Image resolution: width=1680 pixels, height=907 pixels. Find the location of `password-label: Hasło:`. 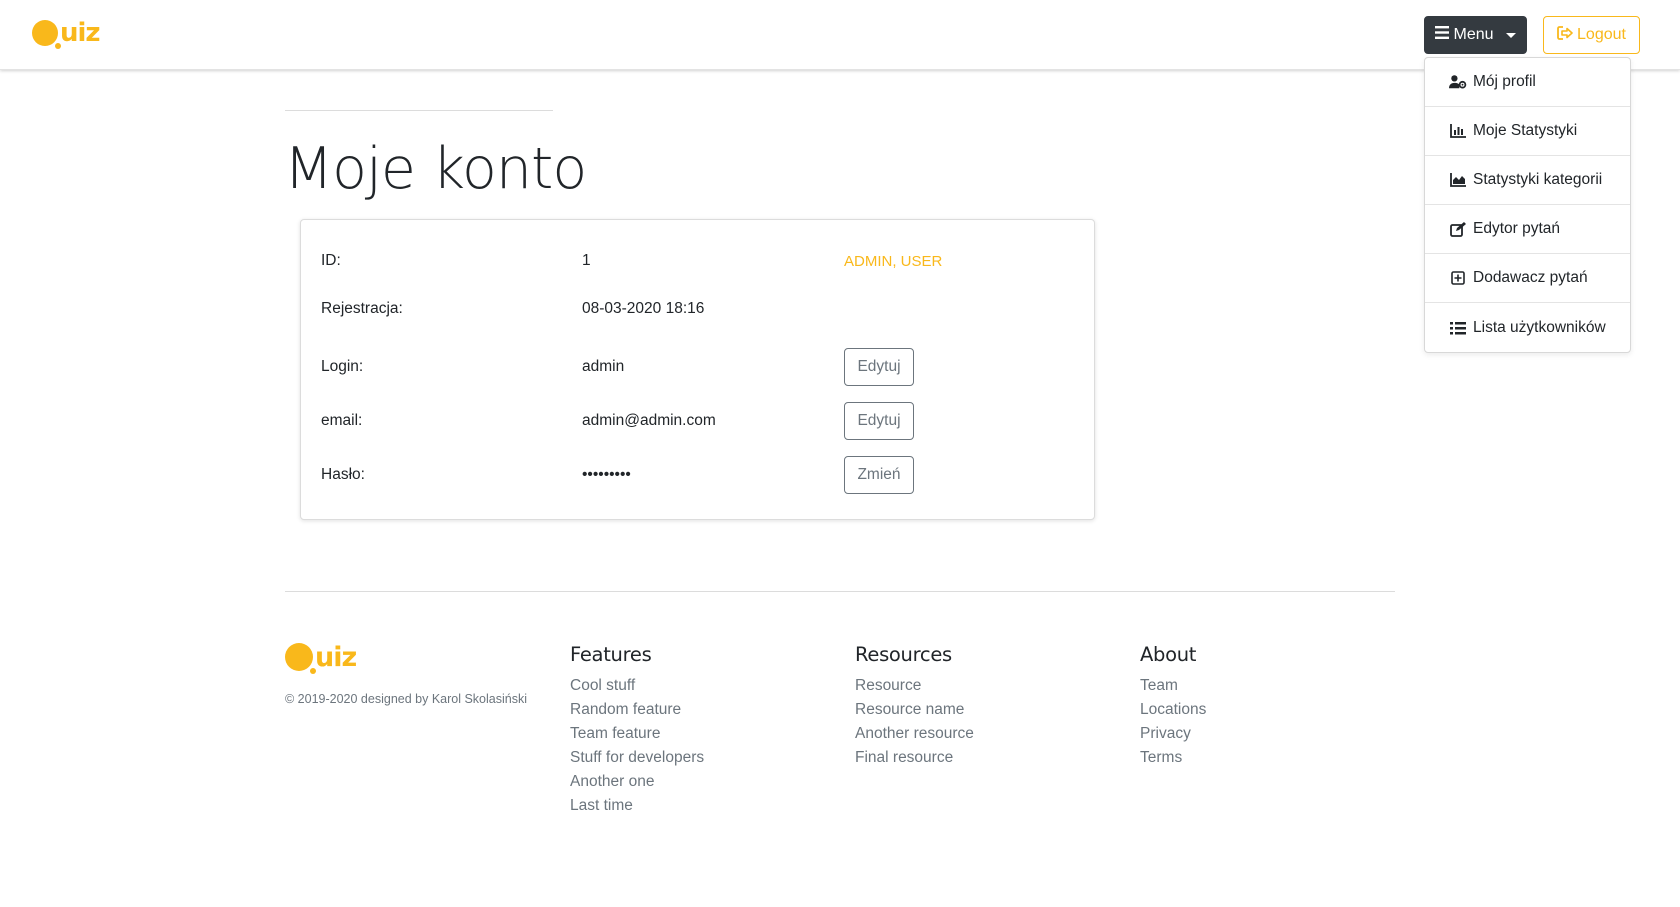

password-label: Hasło: is located at coordinates (343, 474).